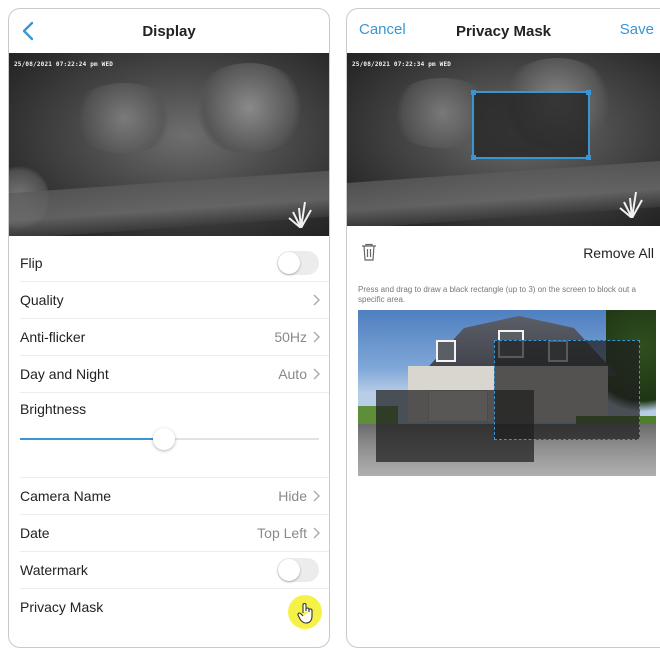 Image resolution: width=660 pixels, height=648 pixels. I want to click on watermark-label: Watermark, so click(54, 570).